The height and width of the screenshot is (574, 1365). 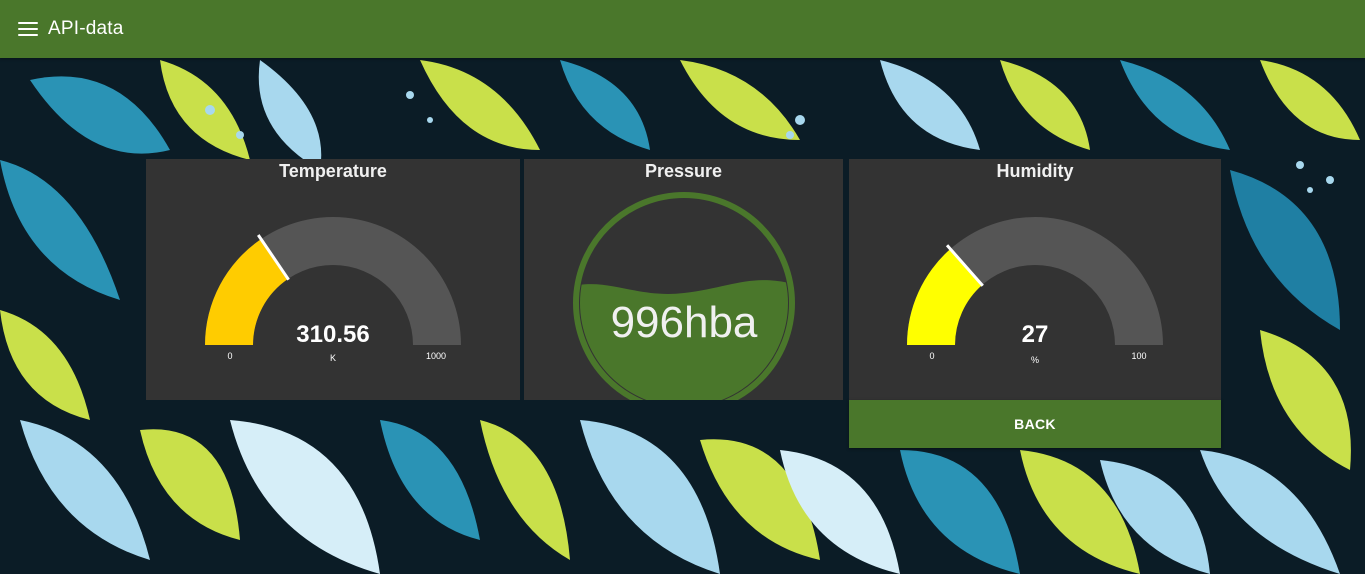 I want to click on temperature-card: 310.56 K 0 1000 Temperature, so click(x=333, y=279).